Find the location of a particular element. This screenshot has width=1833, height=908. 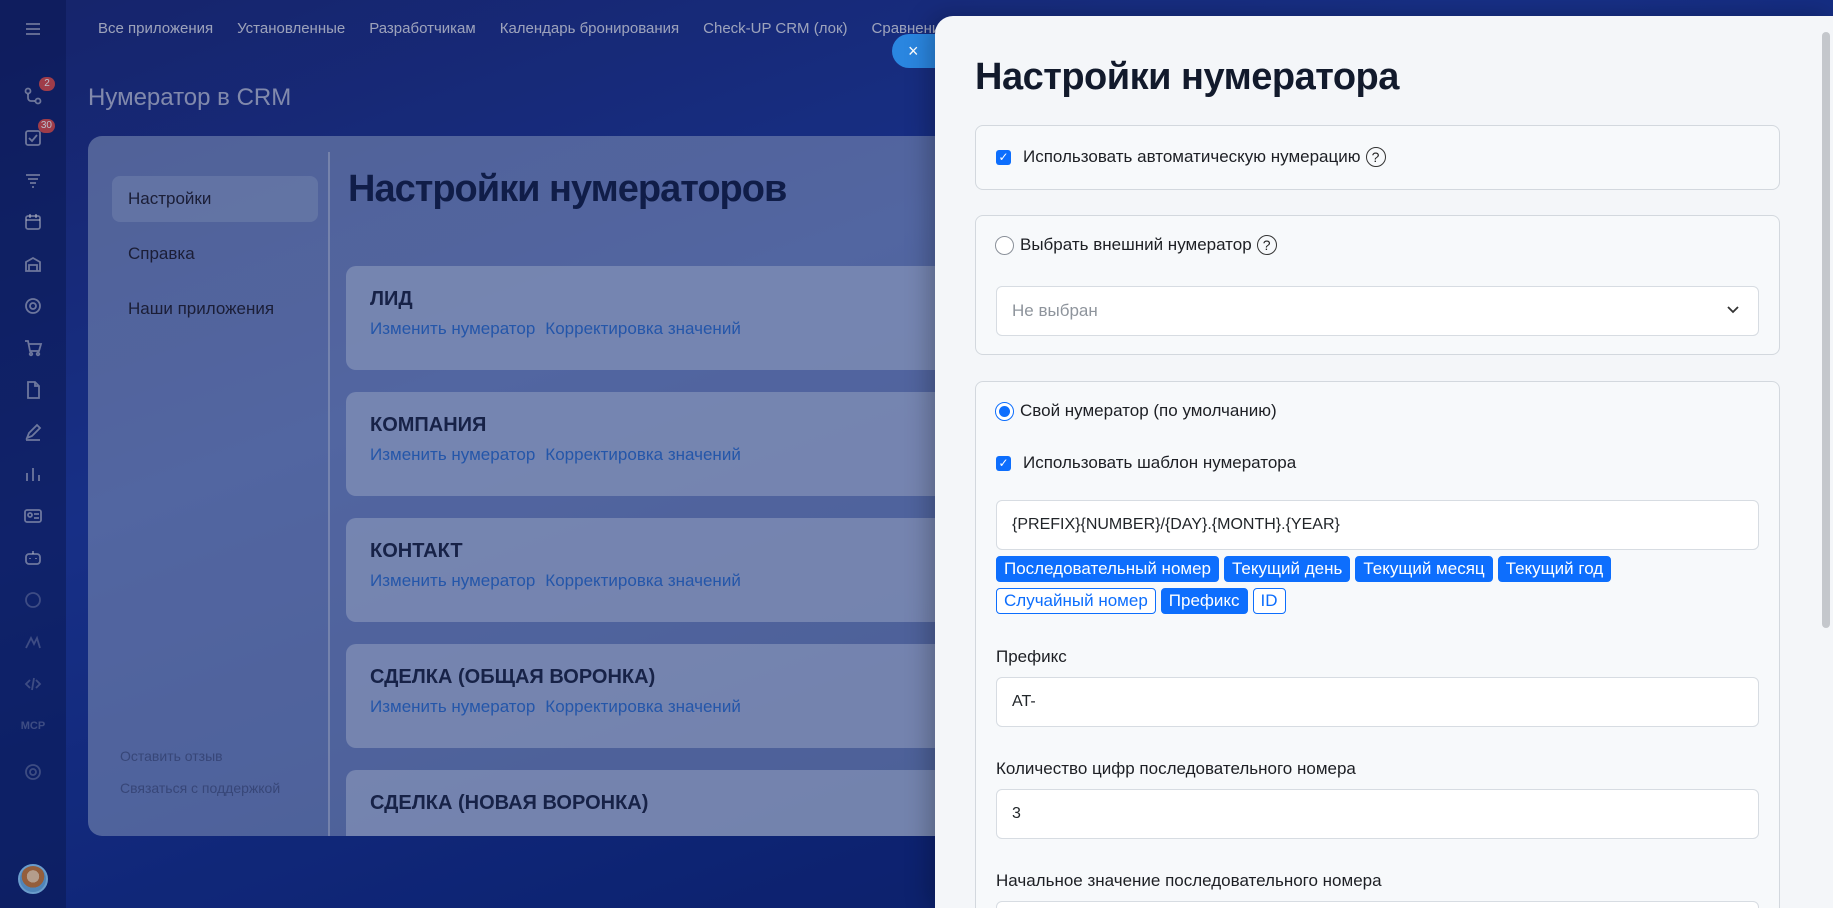

topnav-item-installed: Установленные is located at coordinates (291, 30).